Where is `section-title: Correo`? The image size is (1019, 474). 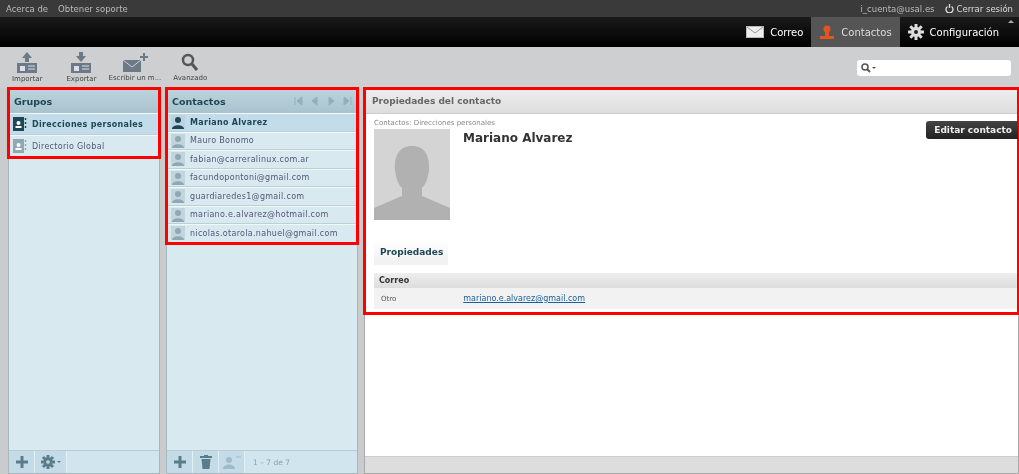 section-title: Correo is located at coordinates (394, 280).